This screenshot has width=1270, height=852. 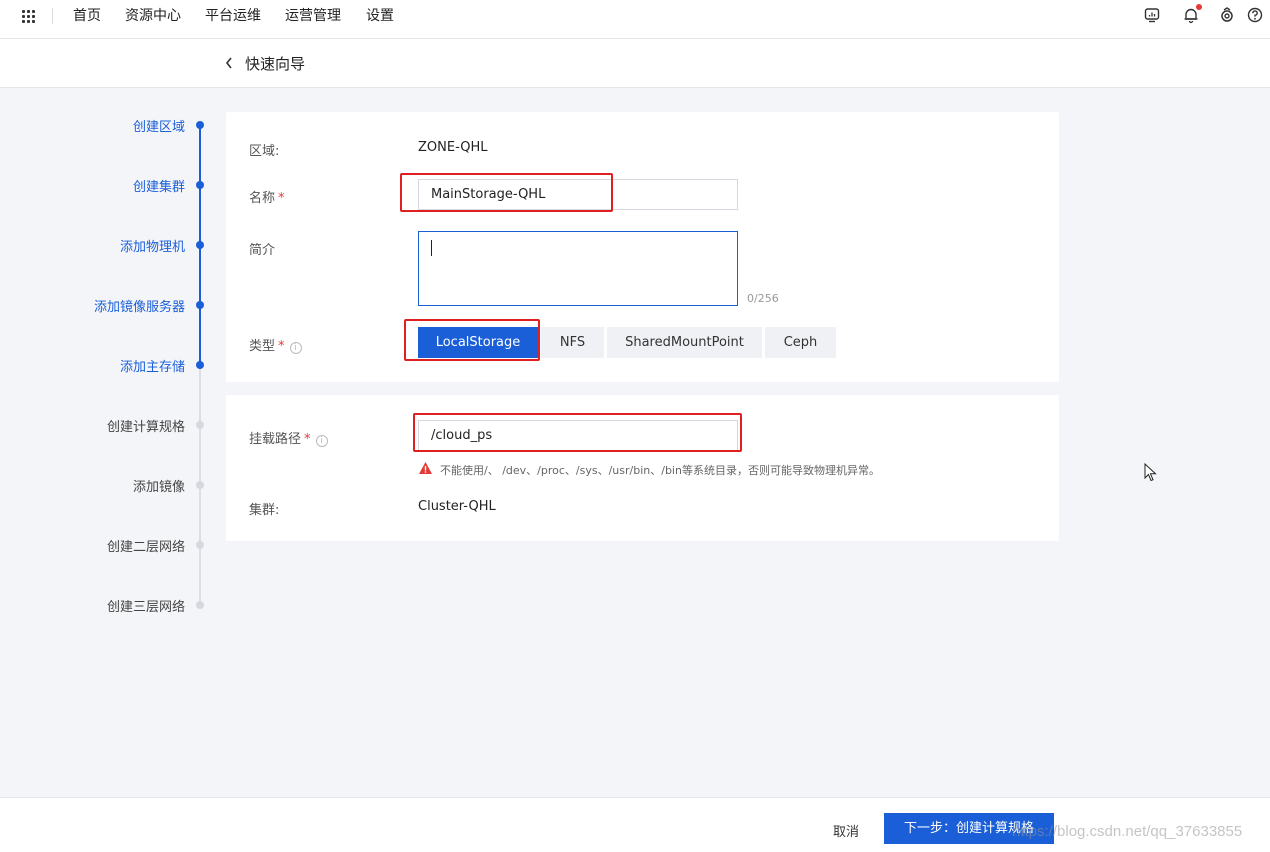 What do you see at coordinates (453, 147) in the screenshot?
I see `zone-value: ZONE-QHL` at bounding box center [453, 147].